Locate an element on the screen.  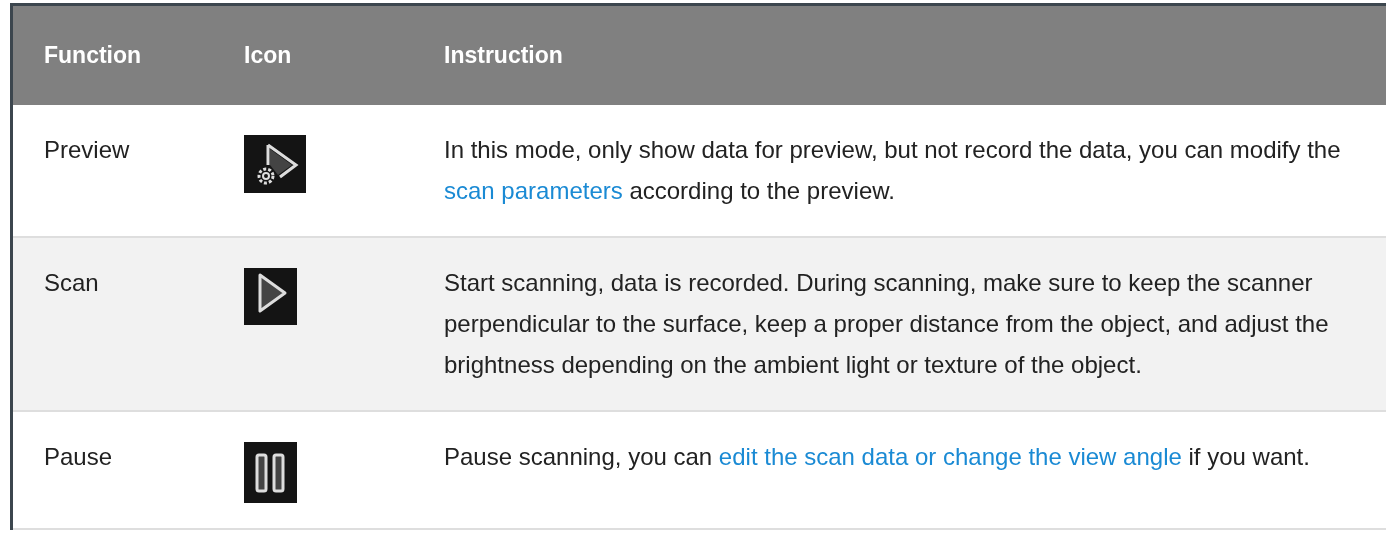
link: edit the scan data or change the view angle is located at coordinates (950, 456).